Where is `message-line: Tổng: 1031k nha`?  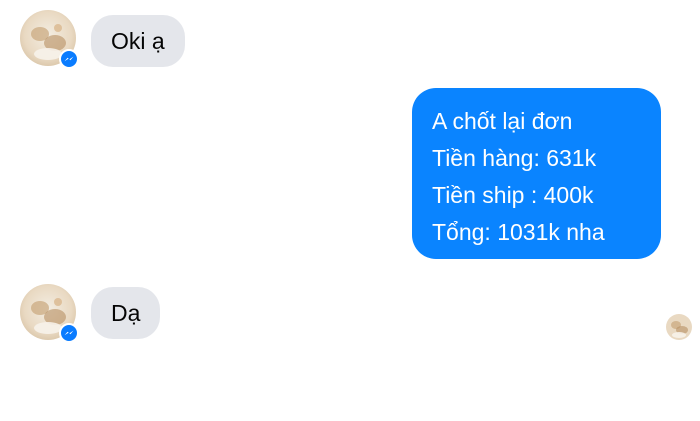 message-line: Tổng: 1031k nha is located at coordinates (518, 232).